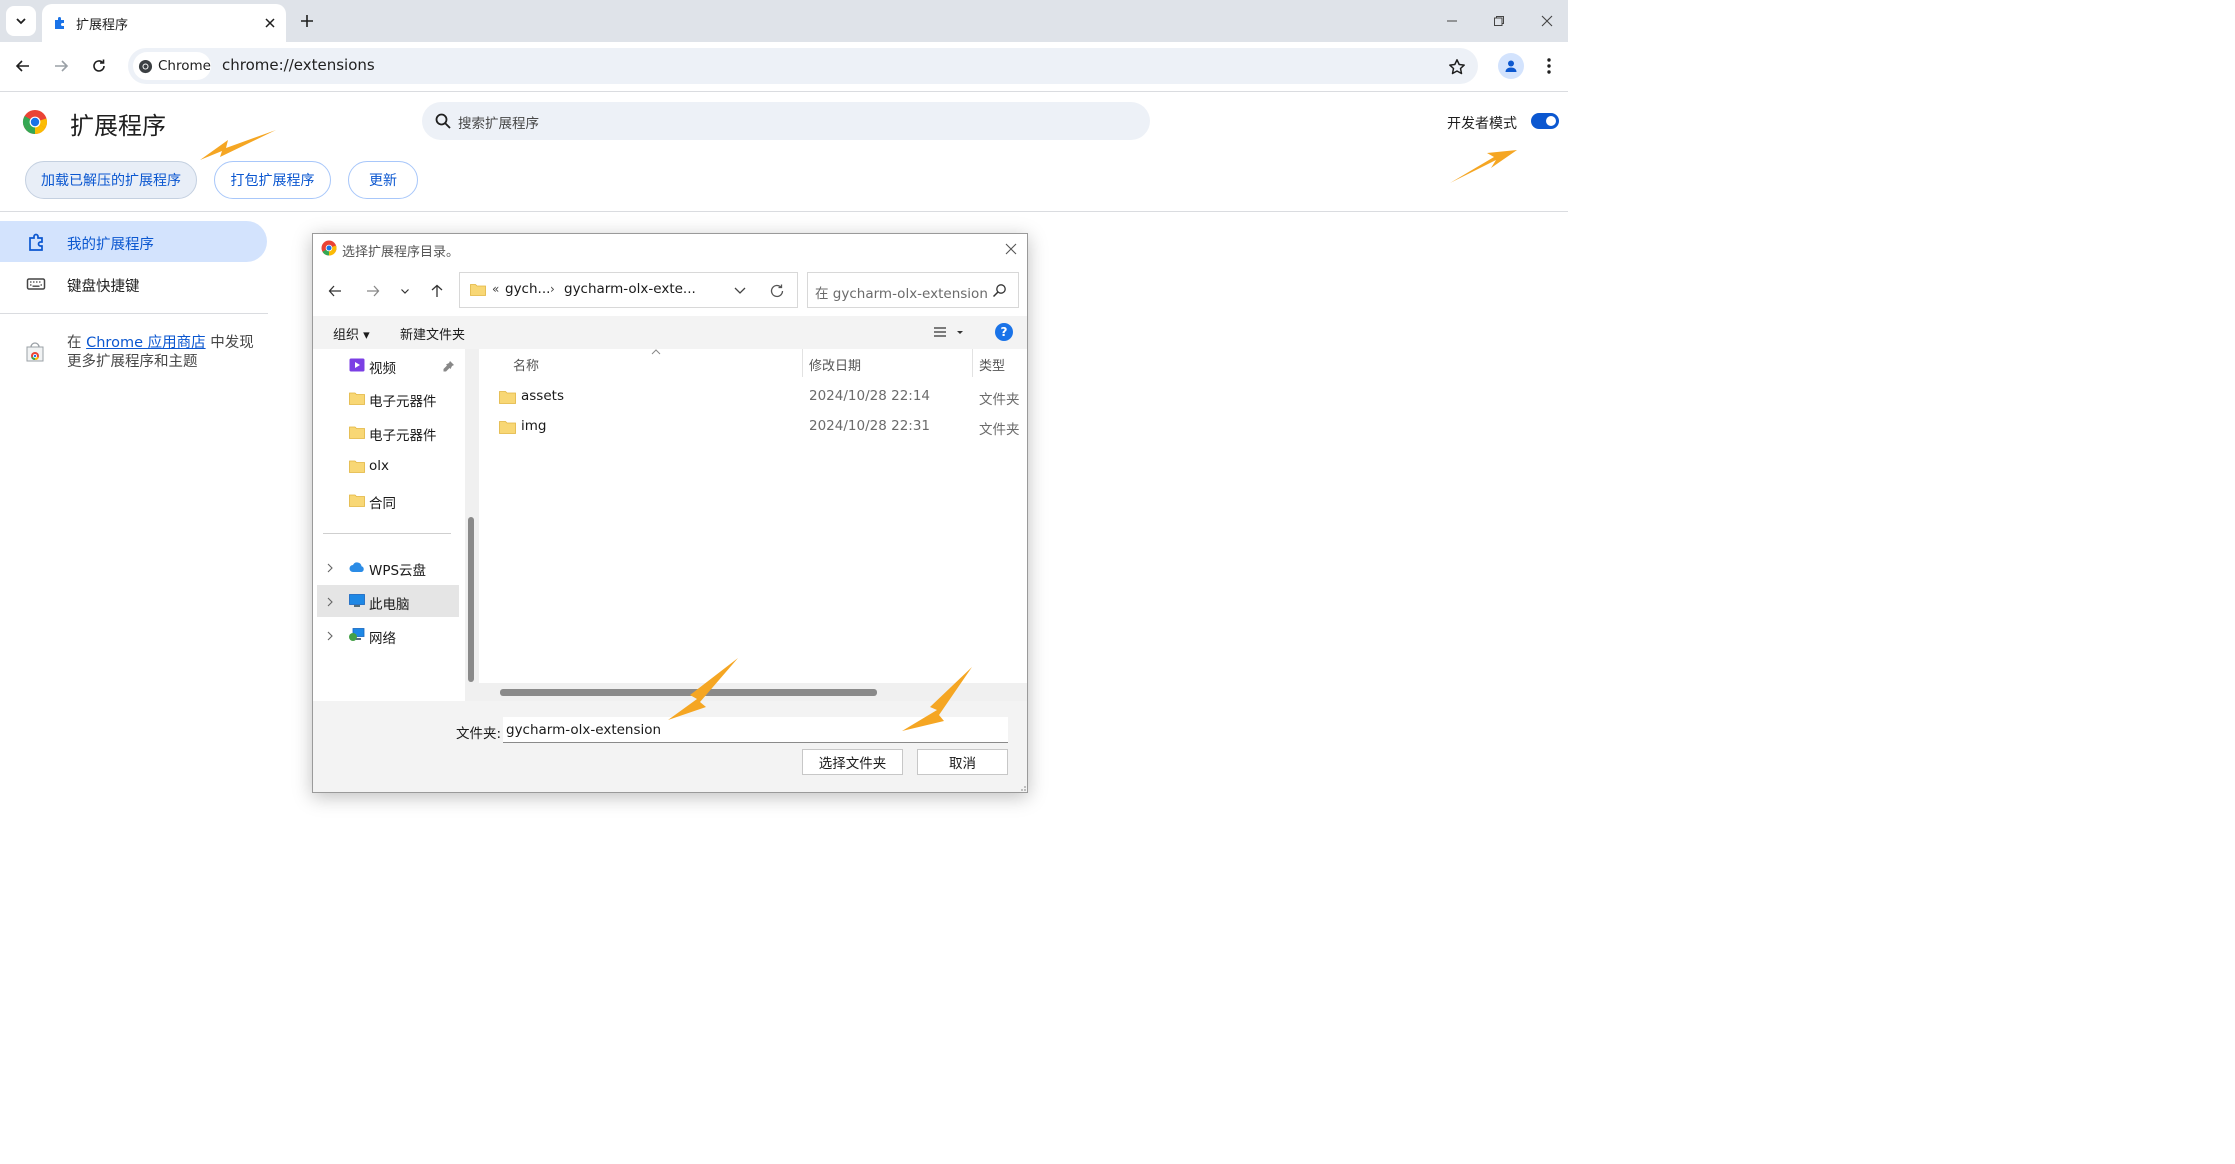  I want to click on view-options-icon, so click(949, 333).